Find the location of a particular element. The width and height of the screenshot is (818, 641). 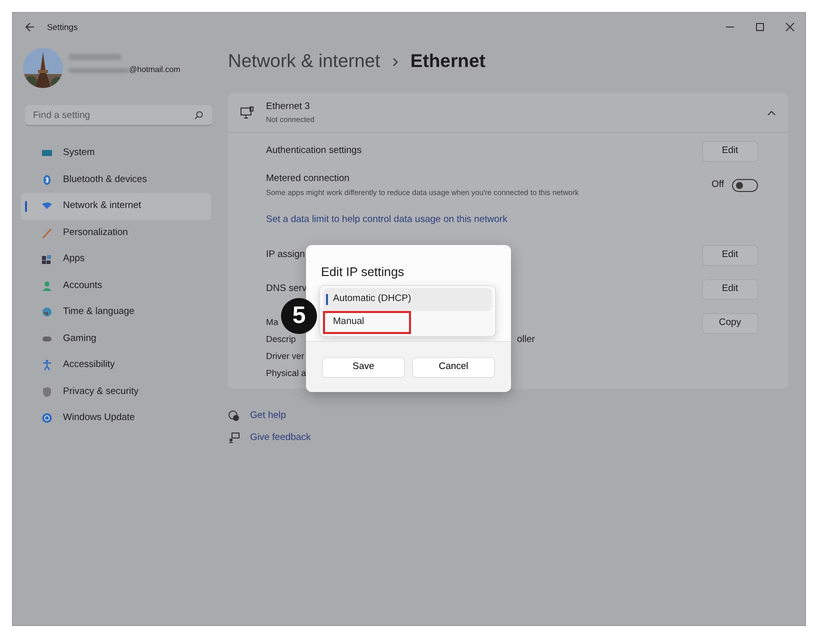

page-title: Ethernet is located at coordinates (448, 61).